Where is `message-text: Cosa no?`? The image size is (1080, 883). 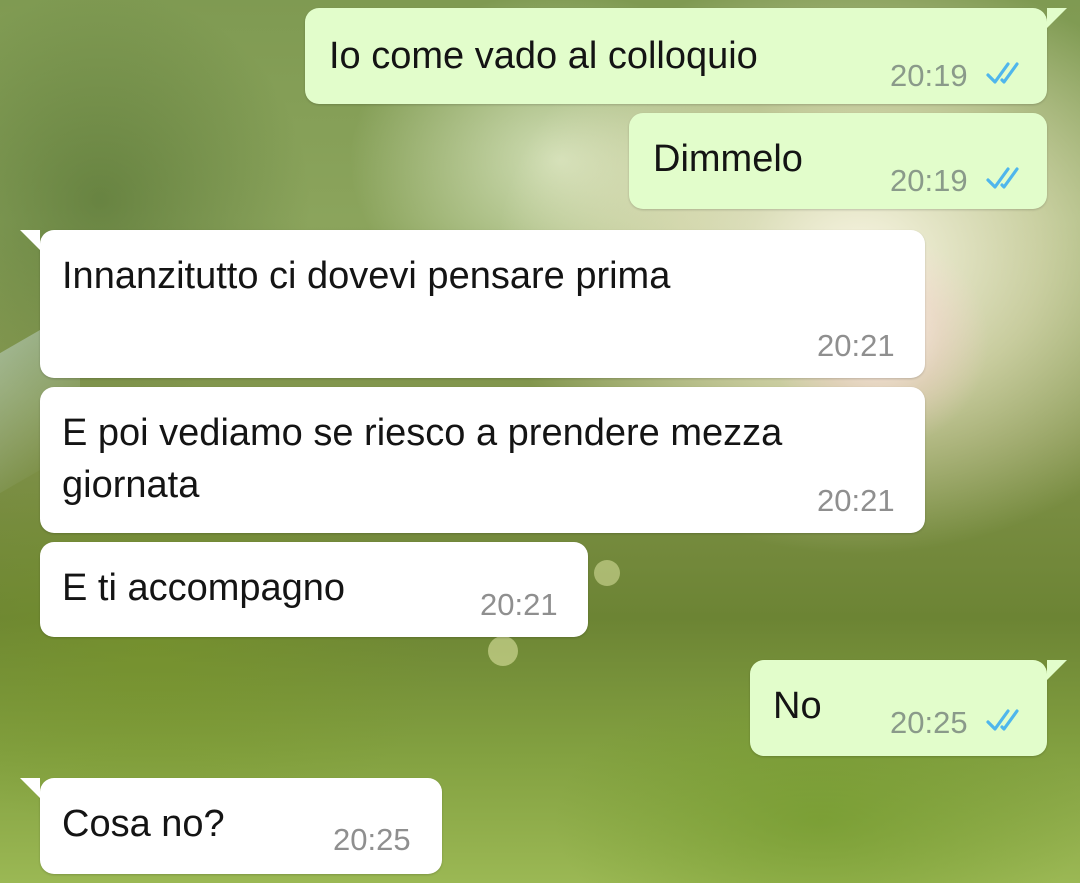 message-text: Cosa no? is located at coordinates (143, 824).